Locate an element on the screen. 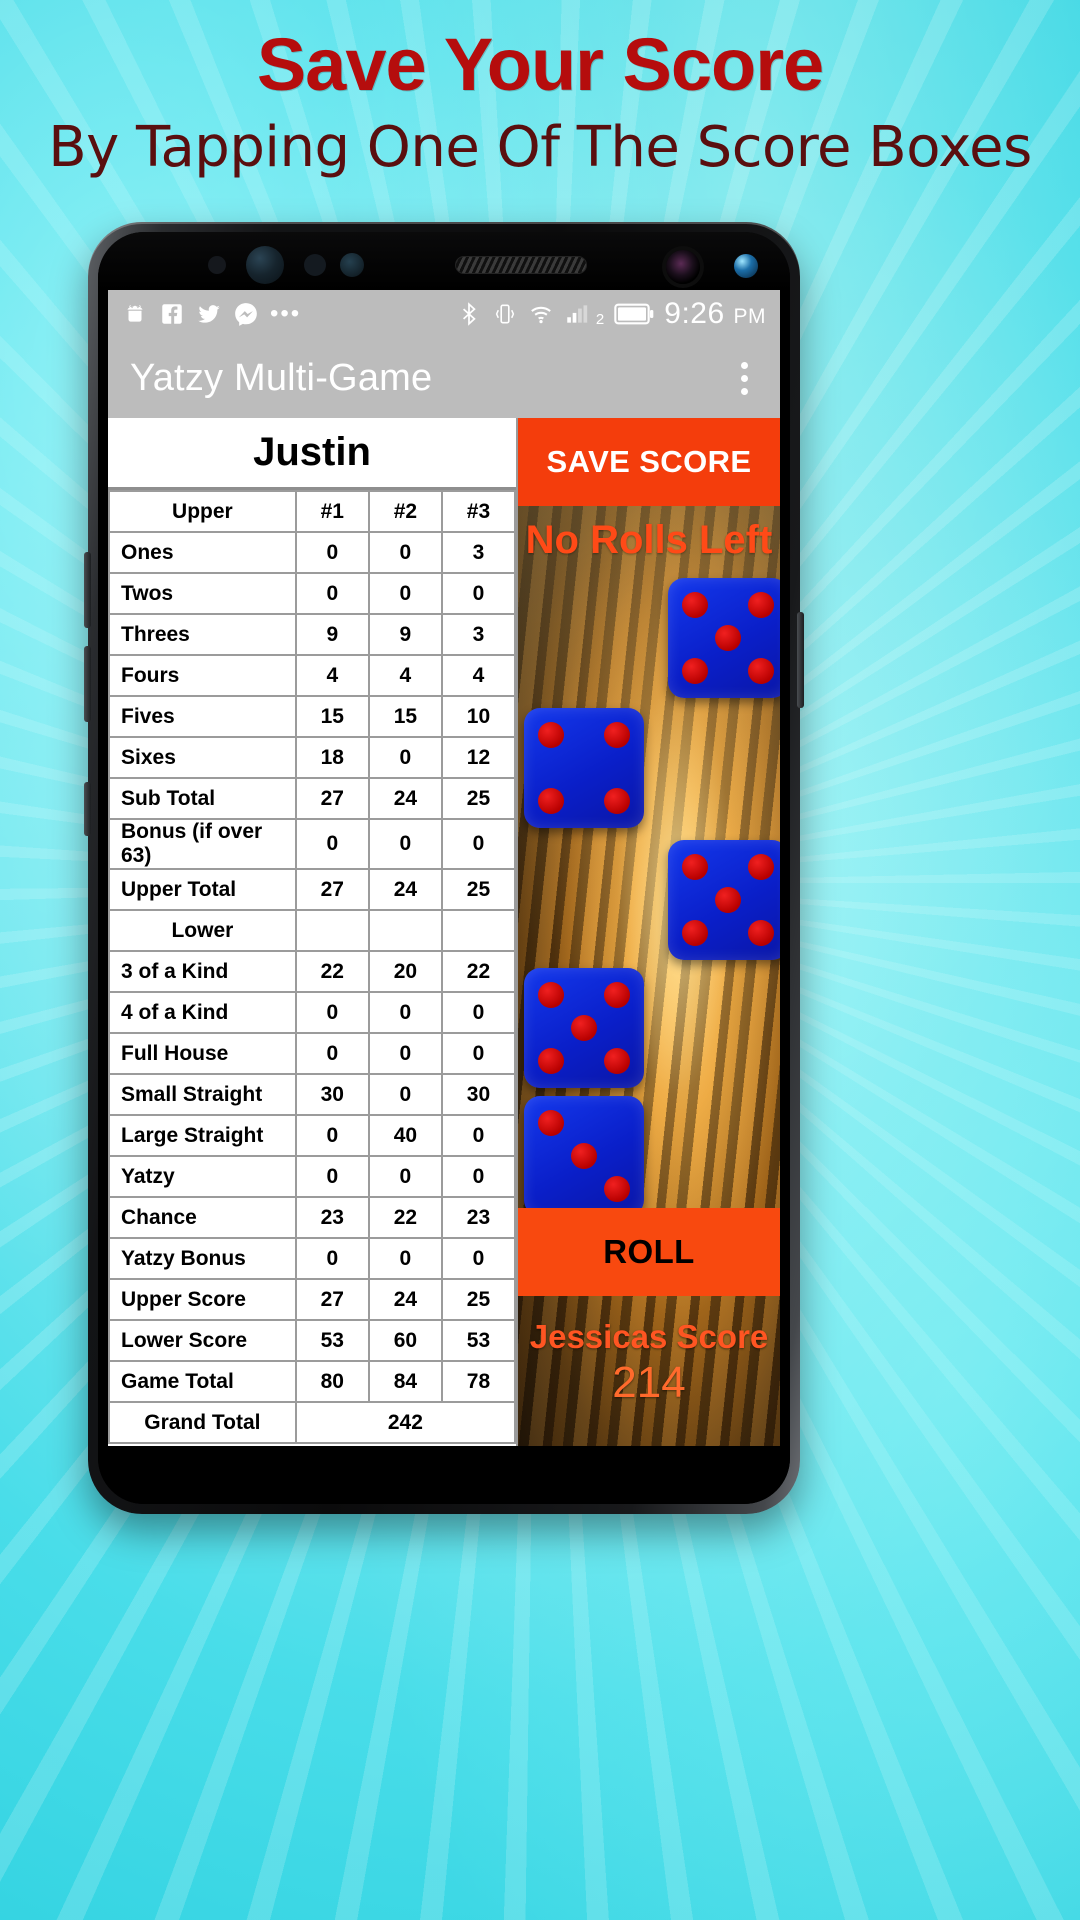  score-cell: 40 is located at coordinates (405, 1135).